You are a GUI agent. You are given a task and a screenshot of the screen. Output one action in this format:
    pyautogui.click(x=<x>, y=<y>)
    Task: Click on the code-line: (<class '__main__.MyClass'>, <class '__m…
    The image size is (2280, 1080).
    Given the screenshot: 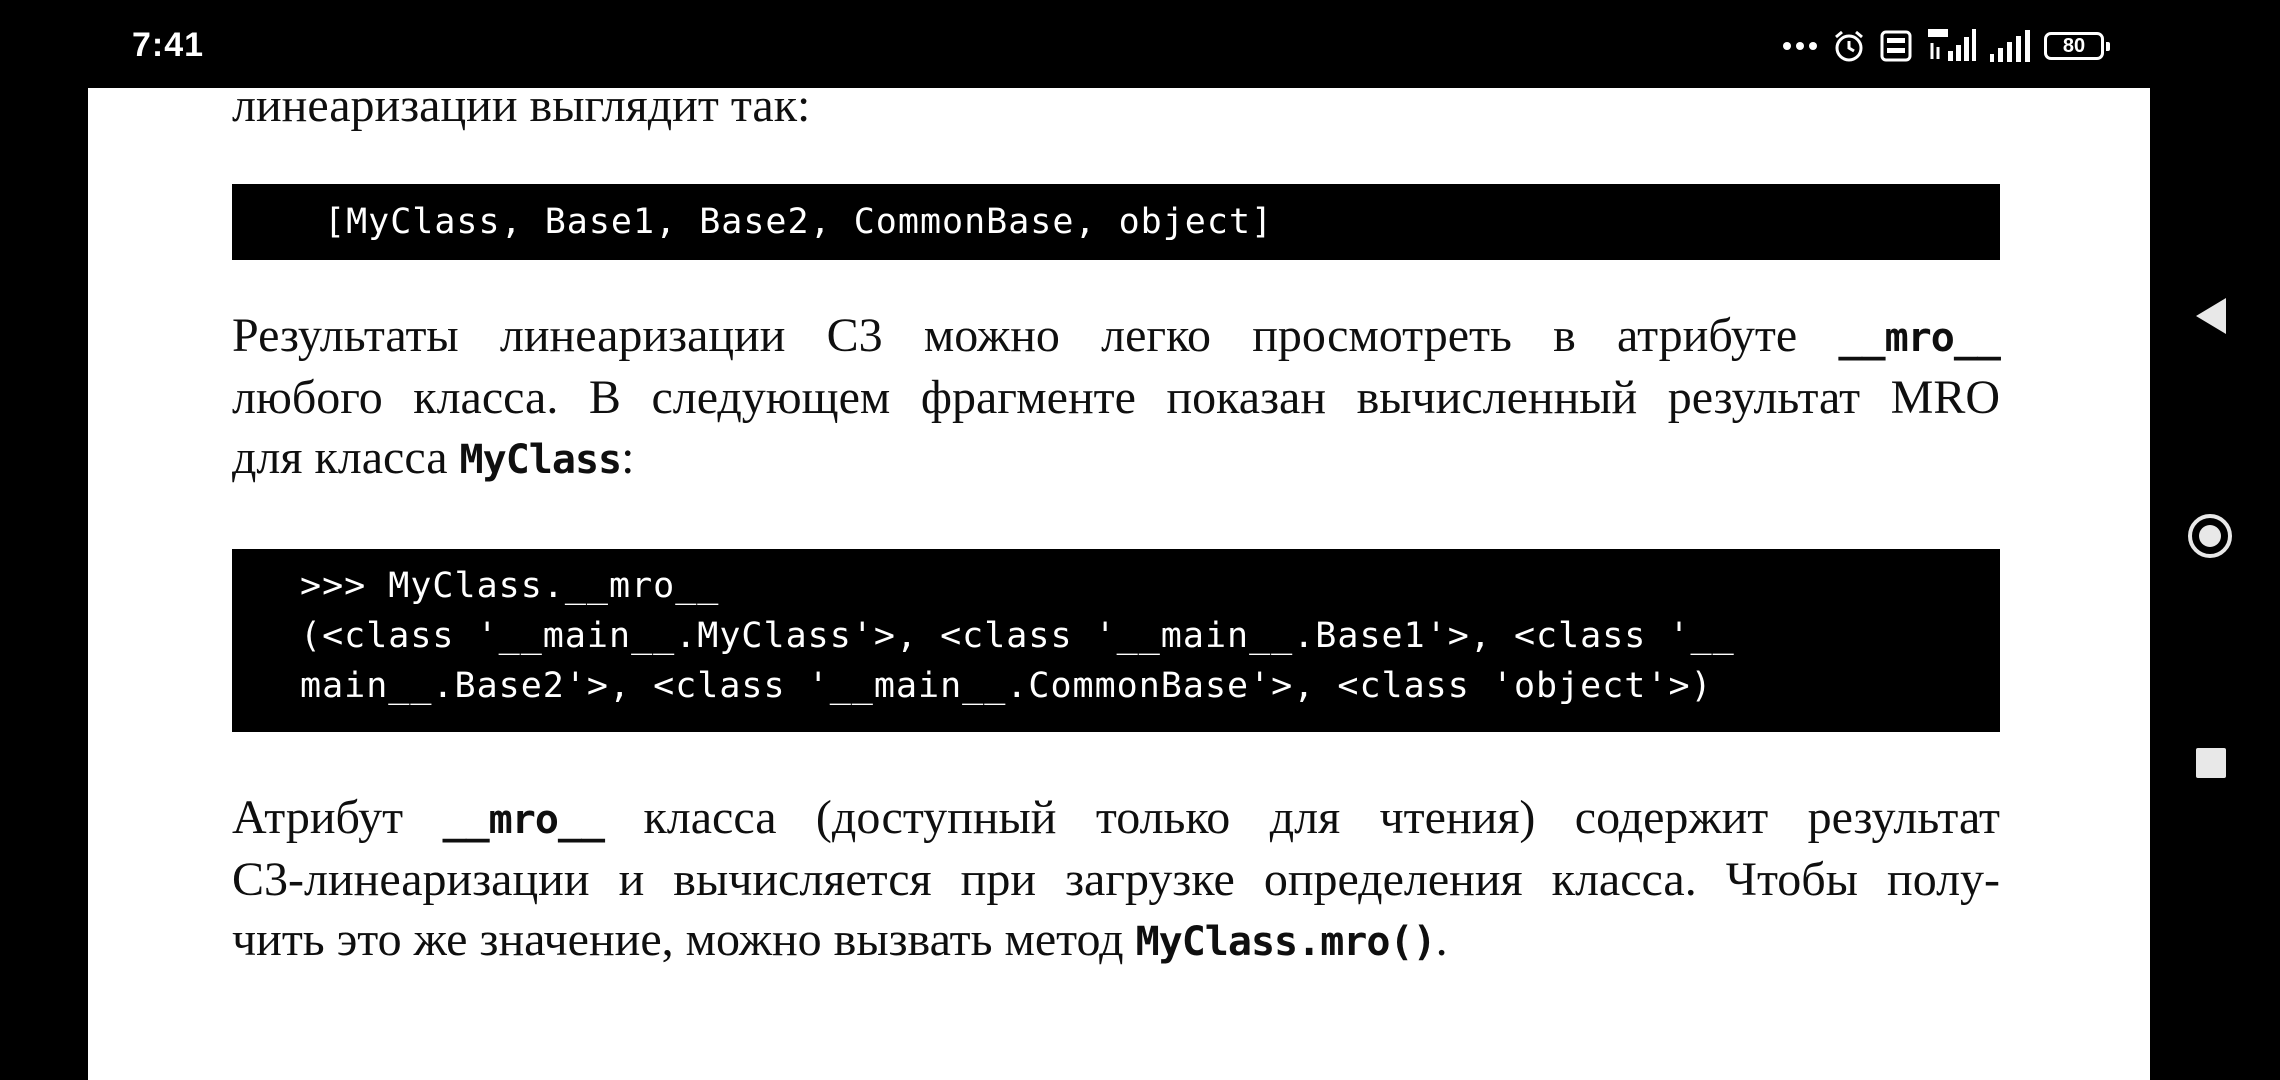 What is the action you would take?
    pyautogui.click(x=1017, y=636)
    